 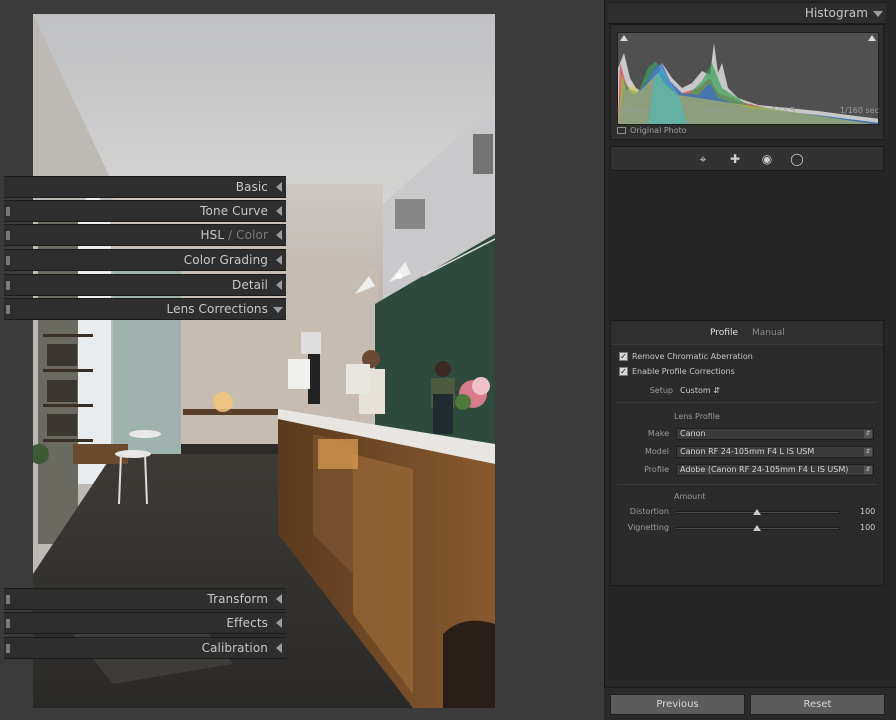 I want to click on enable-profile-row: ✓ Enable Profile Corrections, so click(x=677, y=371).